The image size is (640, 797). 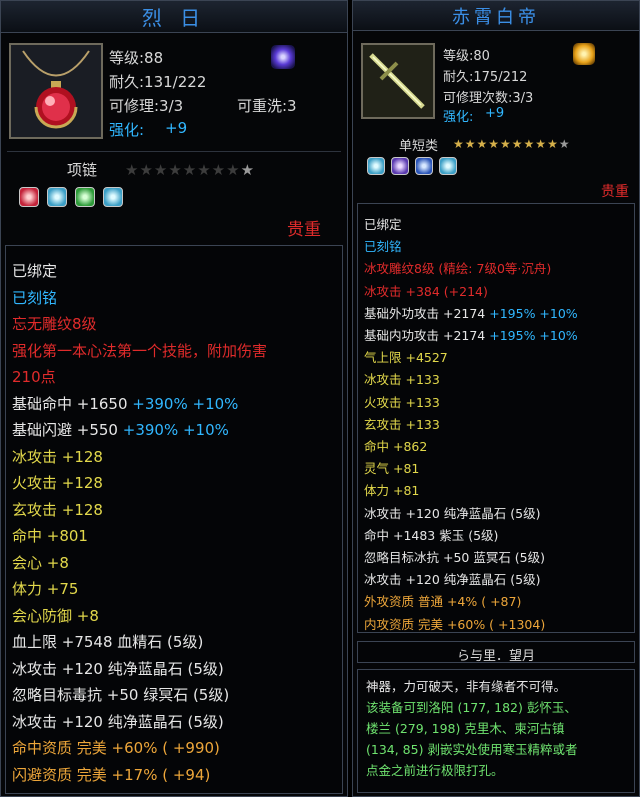 What do you see at coordinates (190, 170) in the screenshot?
I see `star-rating: ★★★★★★★★★` at bounding box center [190, 170].